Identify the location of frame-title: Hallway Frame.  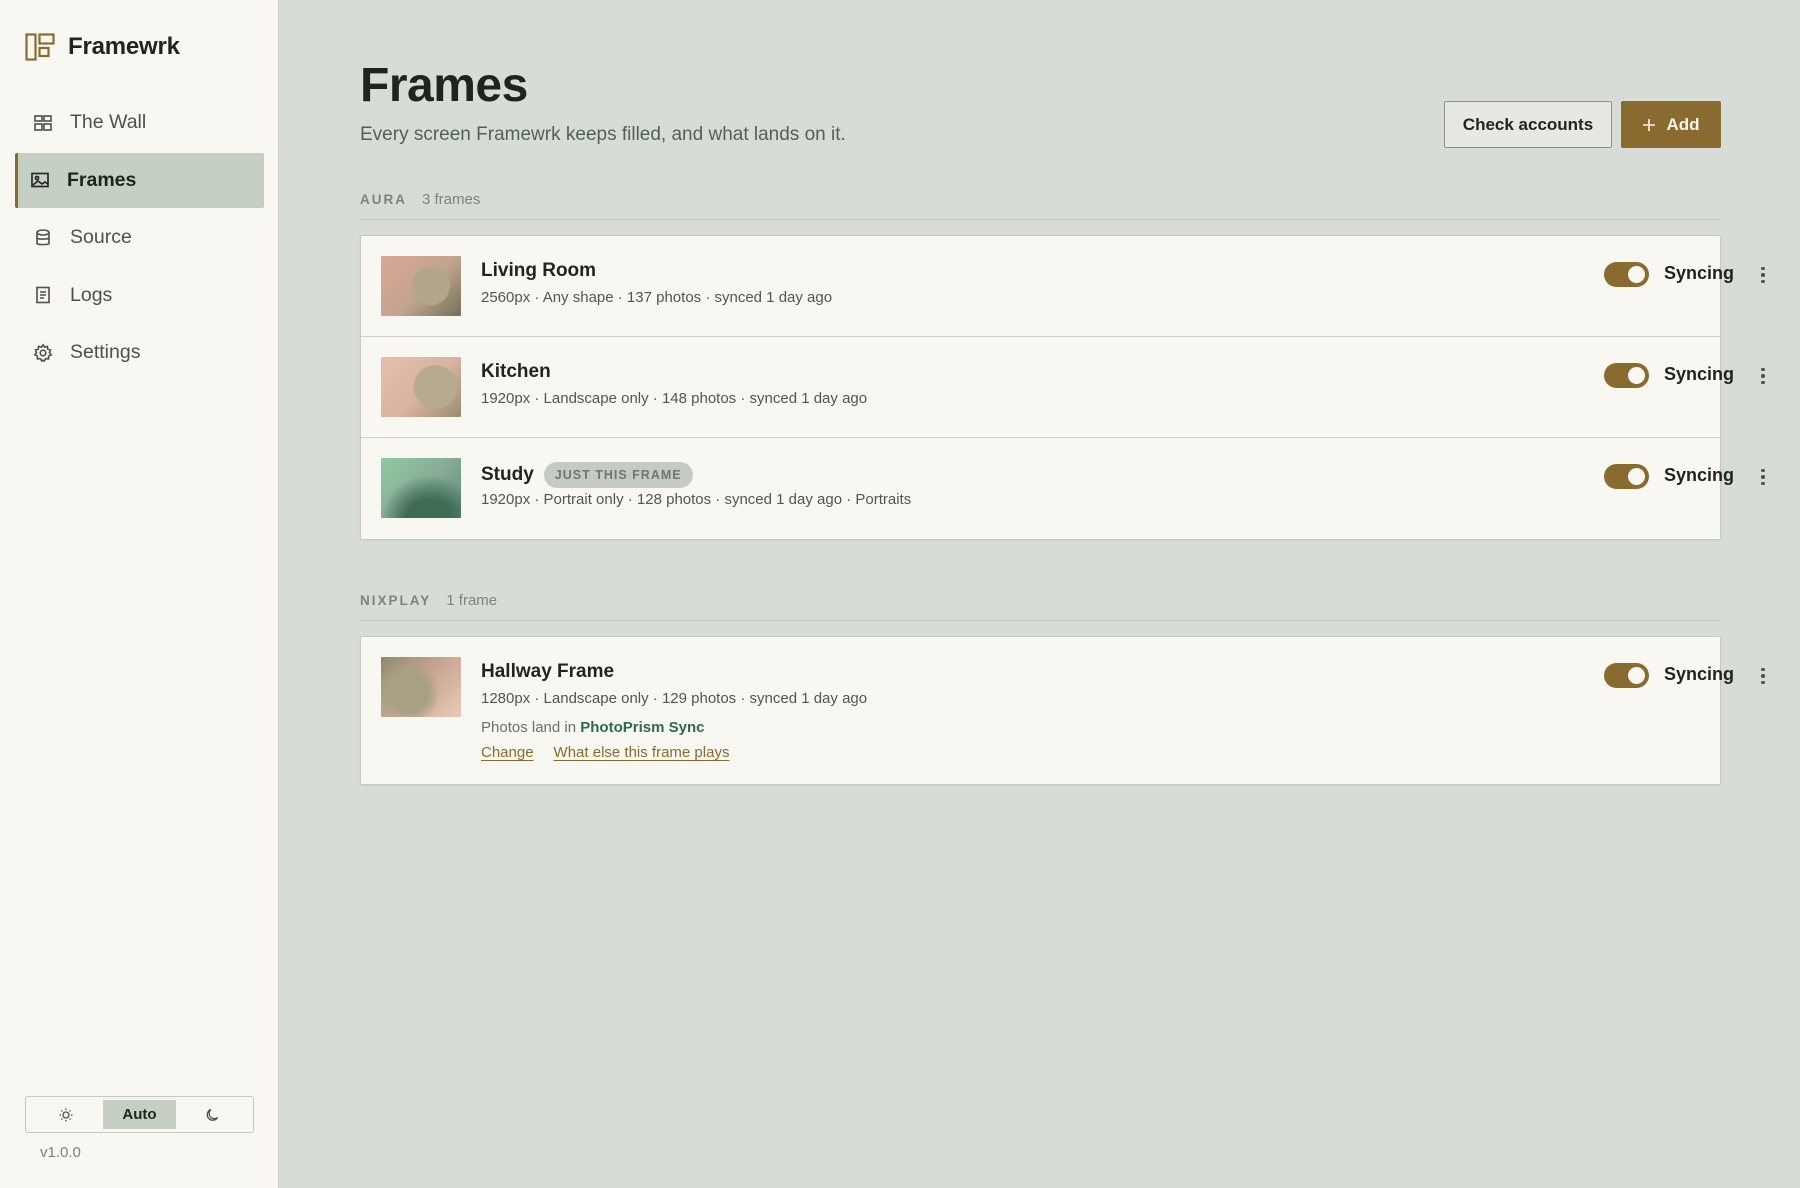
(547, 672).